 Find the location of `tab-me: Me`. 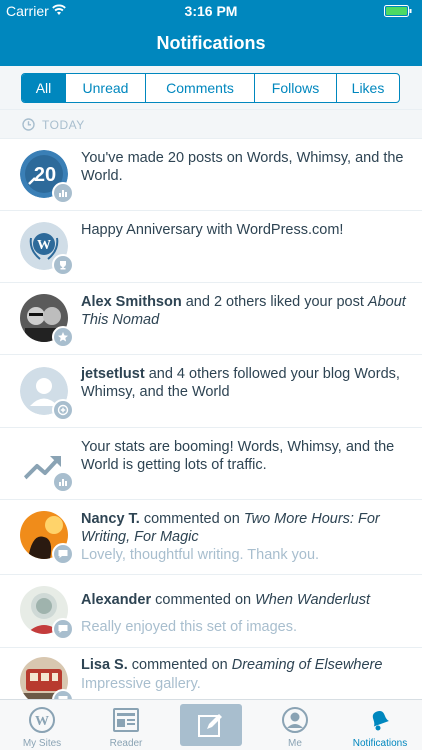

tab-me: Me is located at coordinates (295, 725).